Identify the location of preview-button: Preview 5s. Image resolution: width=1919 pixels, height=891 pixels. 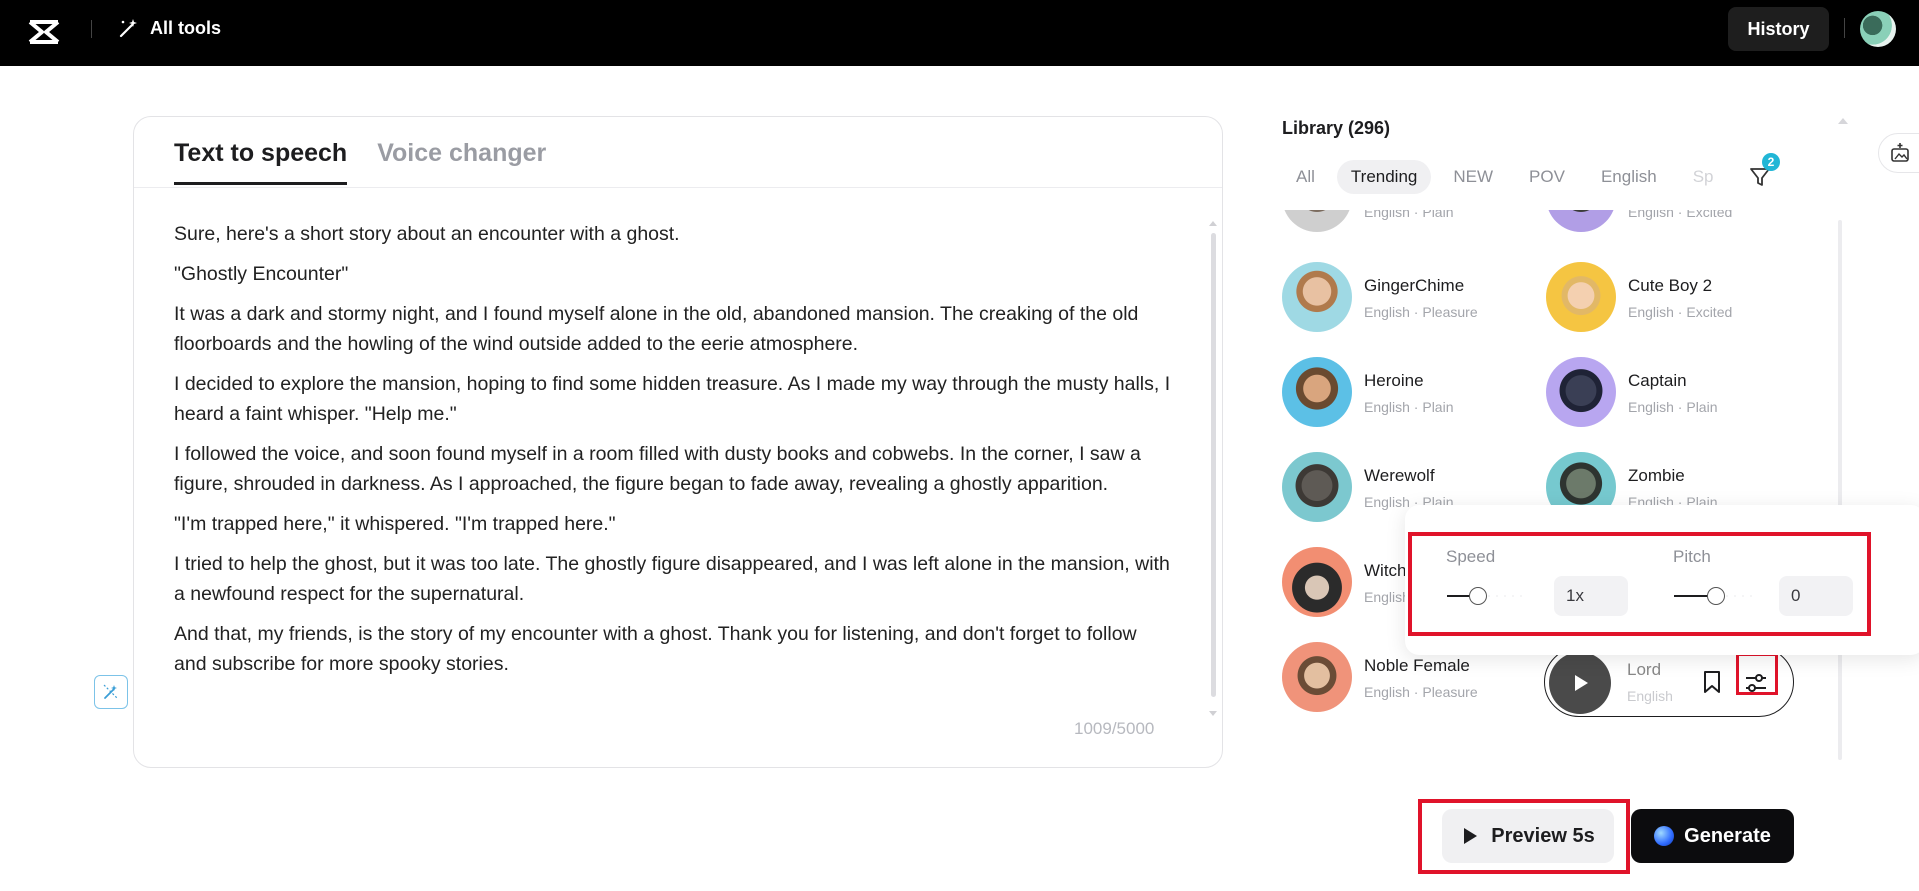
(1528, 836).